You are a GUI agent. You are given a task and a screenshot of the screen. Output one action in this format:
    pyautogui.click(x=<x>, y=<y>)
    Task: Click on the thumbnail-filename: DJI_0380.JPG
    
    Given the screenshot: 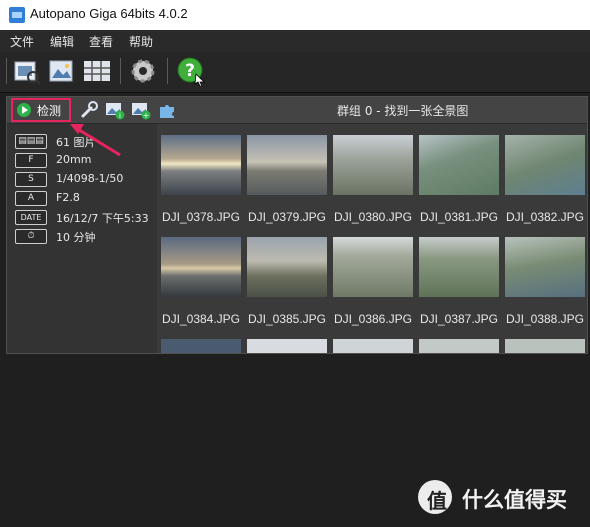 What is the action you would take?
    pyautogui.click(x=373, y=217)
    